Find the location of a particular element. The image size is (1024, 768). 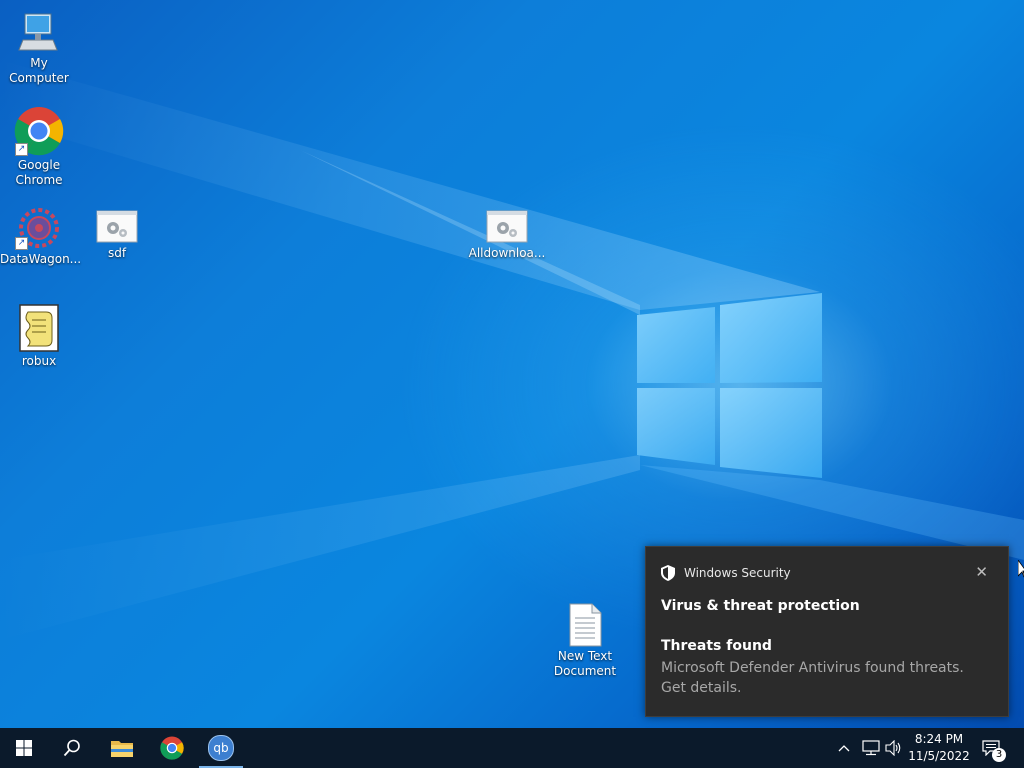

desktop-icon-my-computer: My Computer is located at coordinates (39, 48).